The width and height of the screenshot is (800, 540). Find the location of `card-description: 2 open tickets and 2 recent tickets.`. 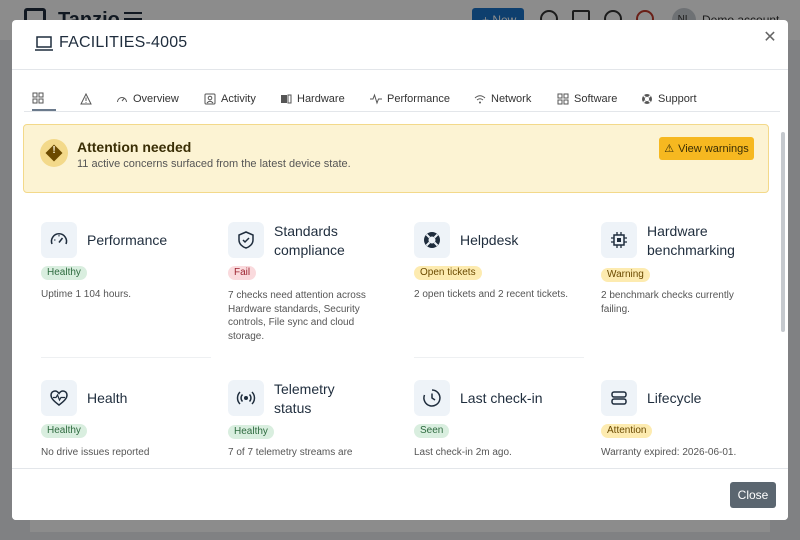

card-description: 2 open tickets and 2 recent tickets. is located at coordinates (491, 294).